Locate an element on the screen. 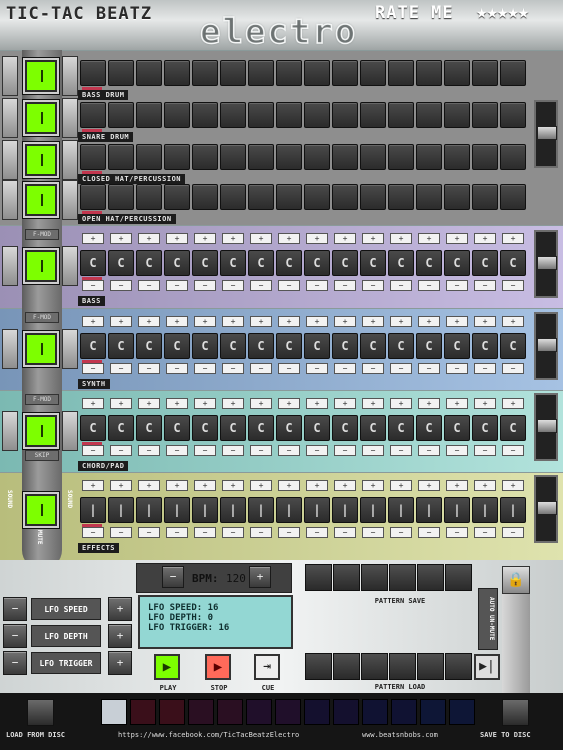 The height and width of the screenshot is (750, 563). auto-unmute-toggle: AUTO UN-MUTE is located at coordinates (488, 619).